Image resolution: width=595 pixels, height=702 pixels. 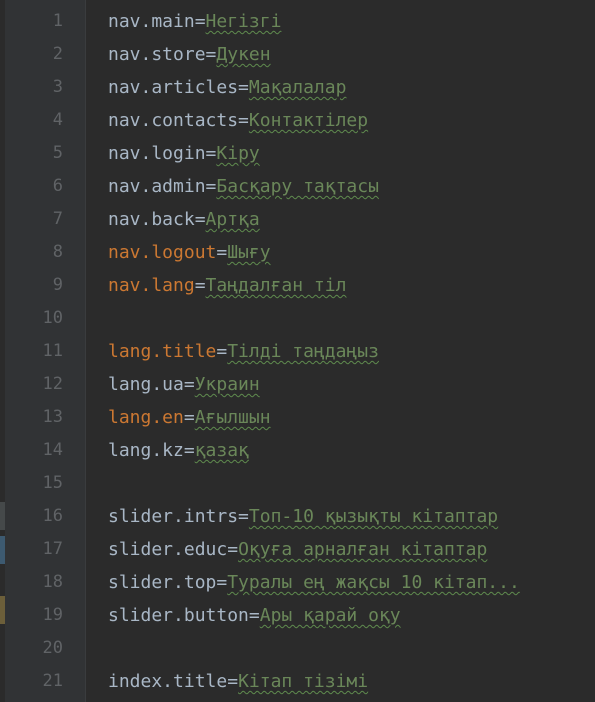 I want to click on property-value: Ары қарай оқу, so click(x=330, y=615).